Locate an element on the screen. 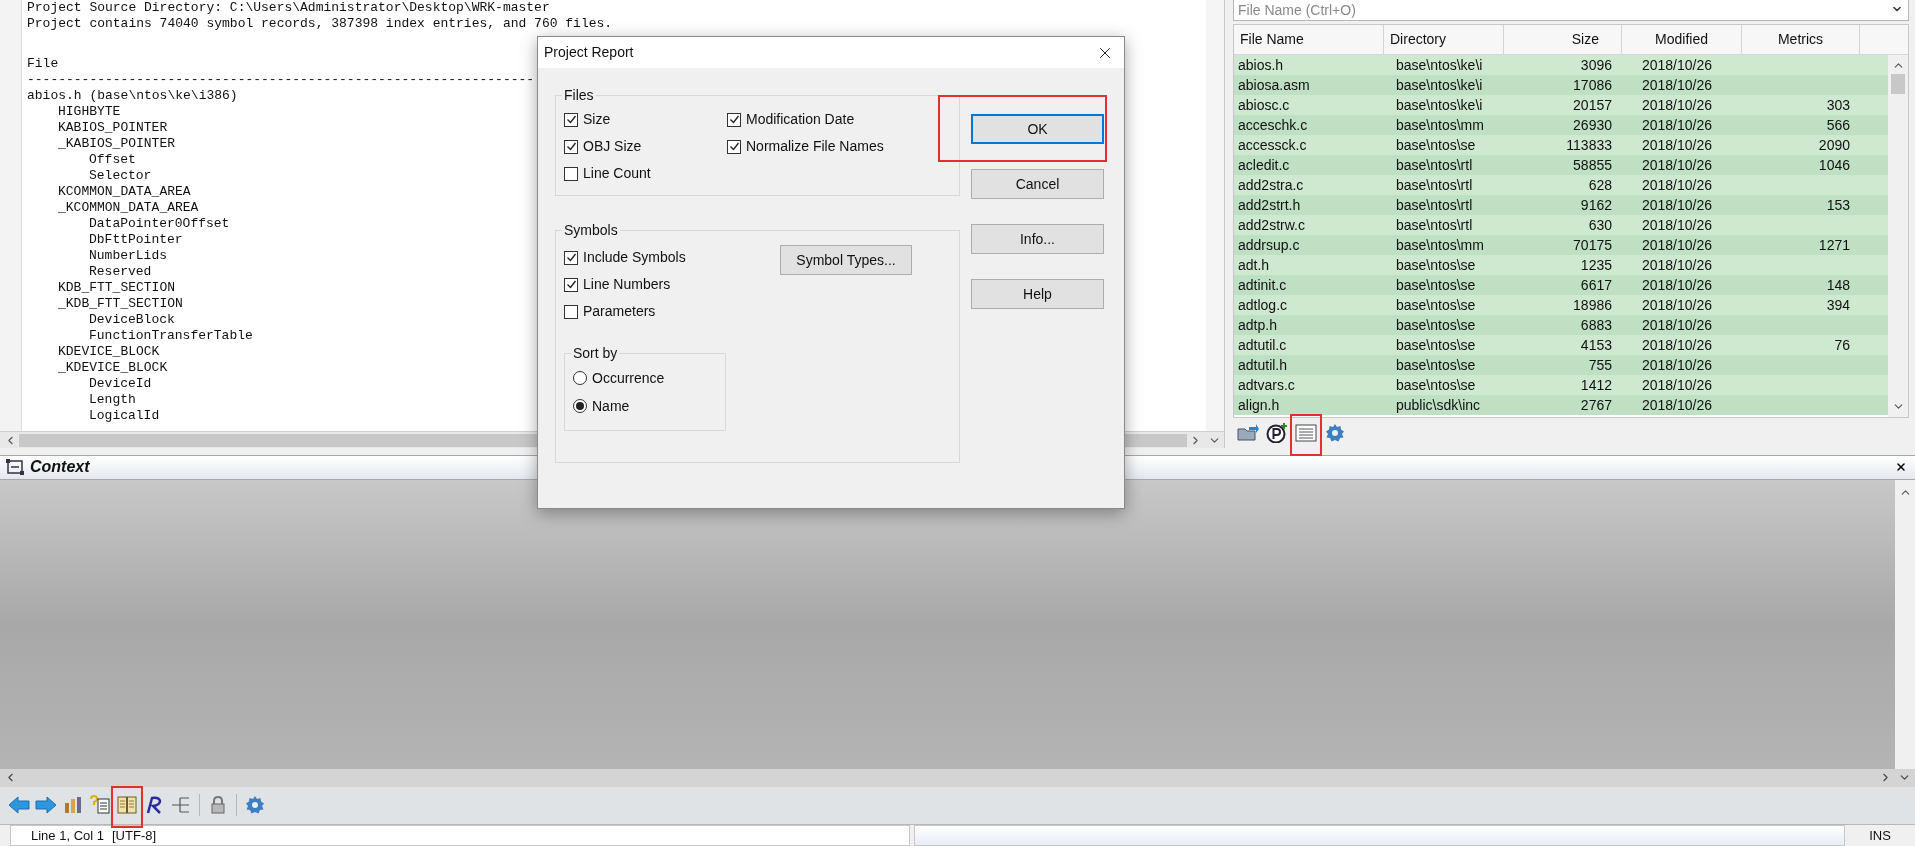 The width and height of the screenshot is (1915, 846). table-cell: base\ntos\ke\i is located at coordinates (1439, 64).